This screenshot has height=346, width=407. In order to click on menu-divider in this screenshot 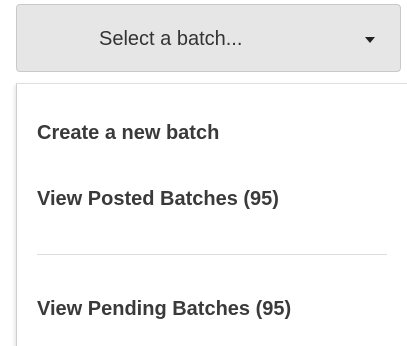, I will do `click(212, 254)`.